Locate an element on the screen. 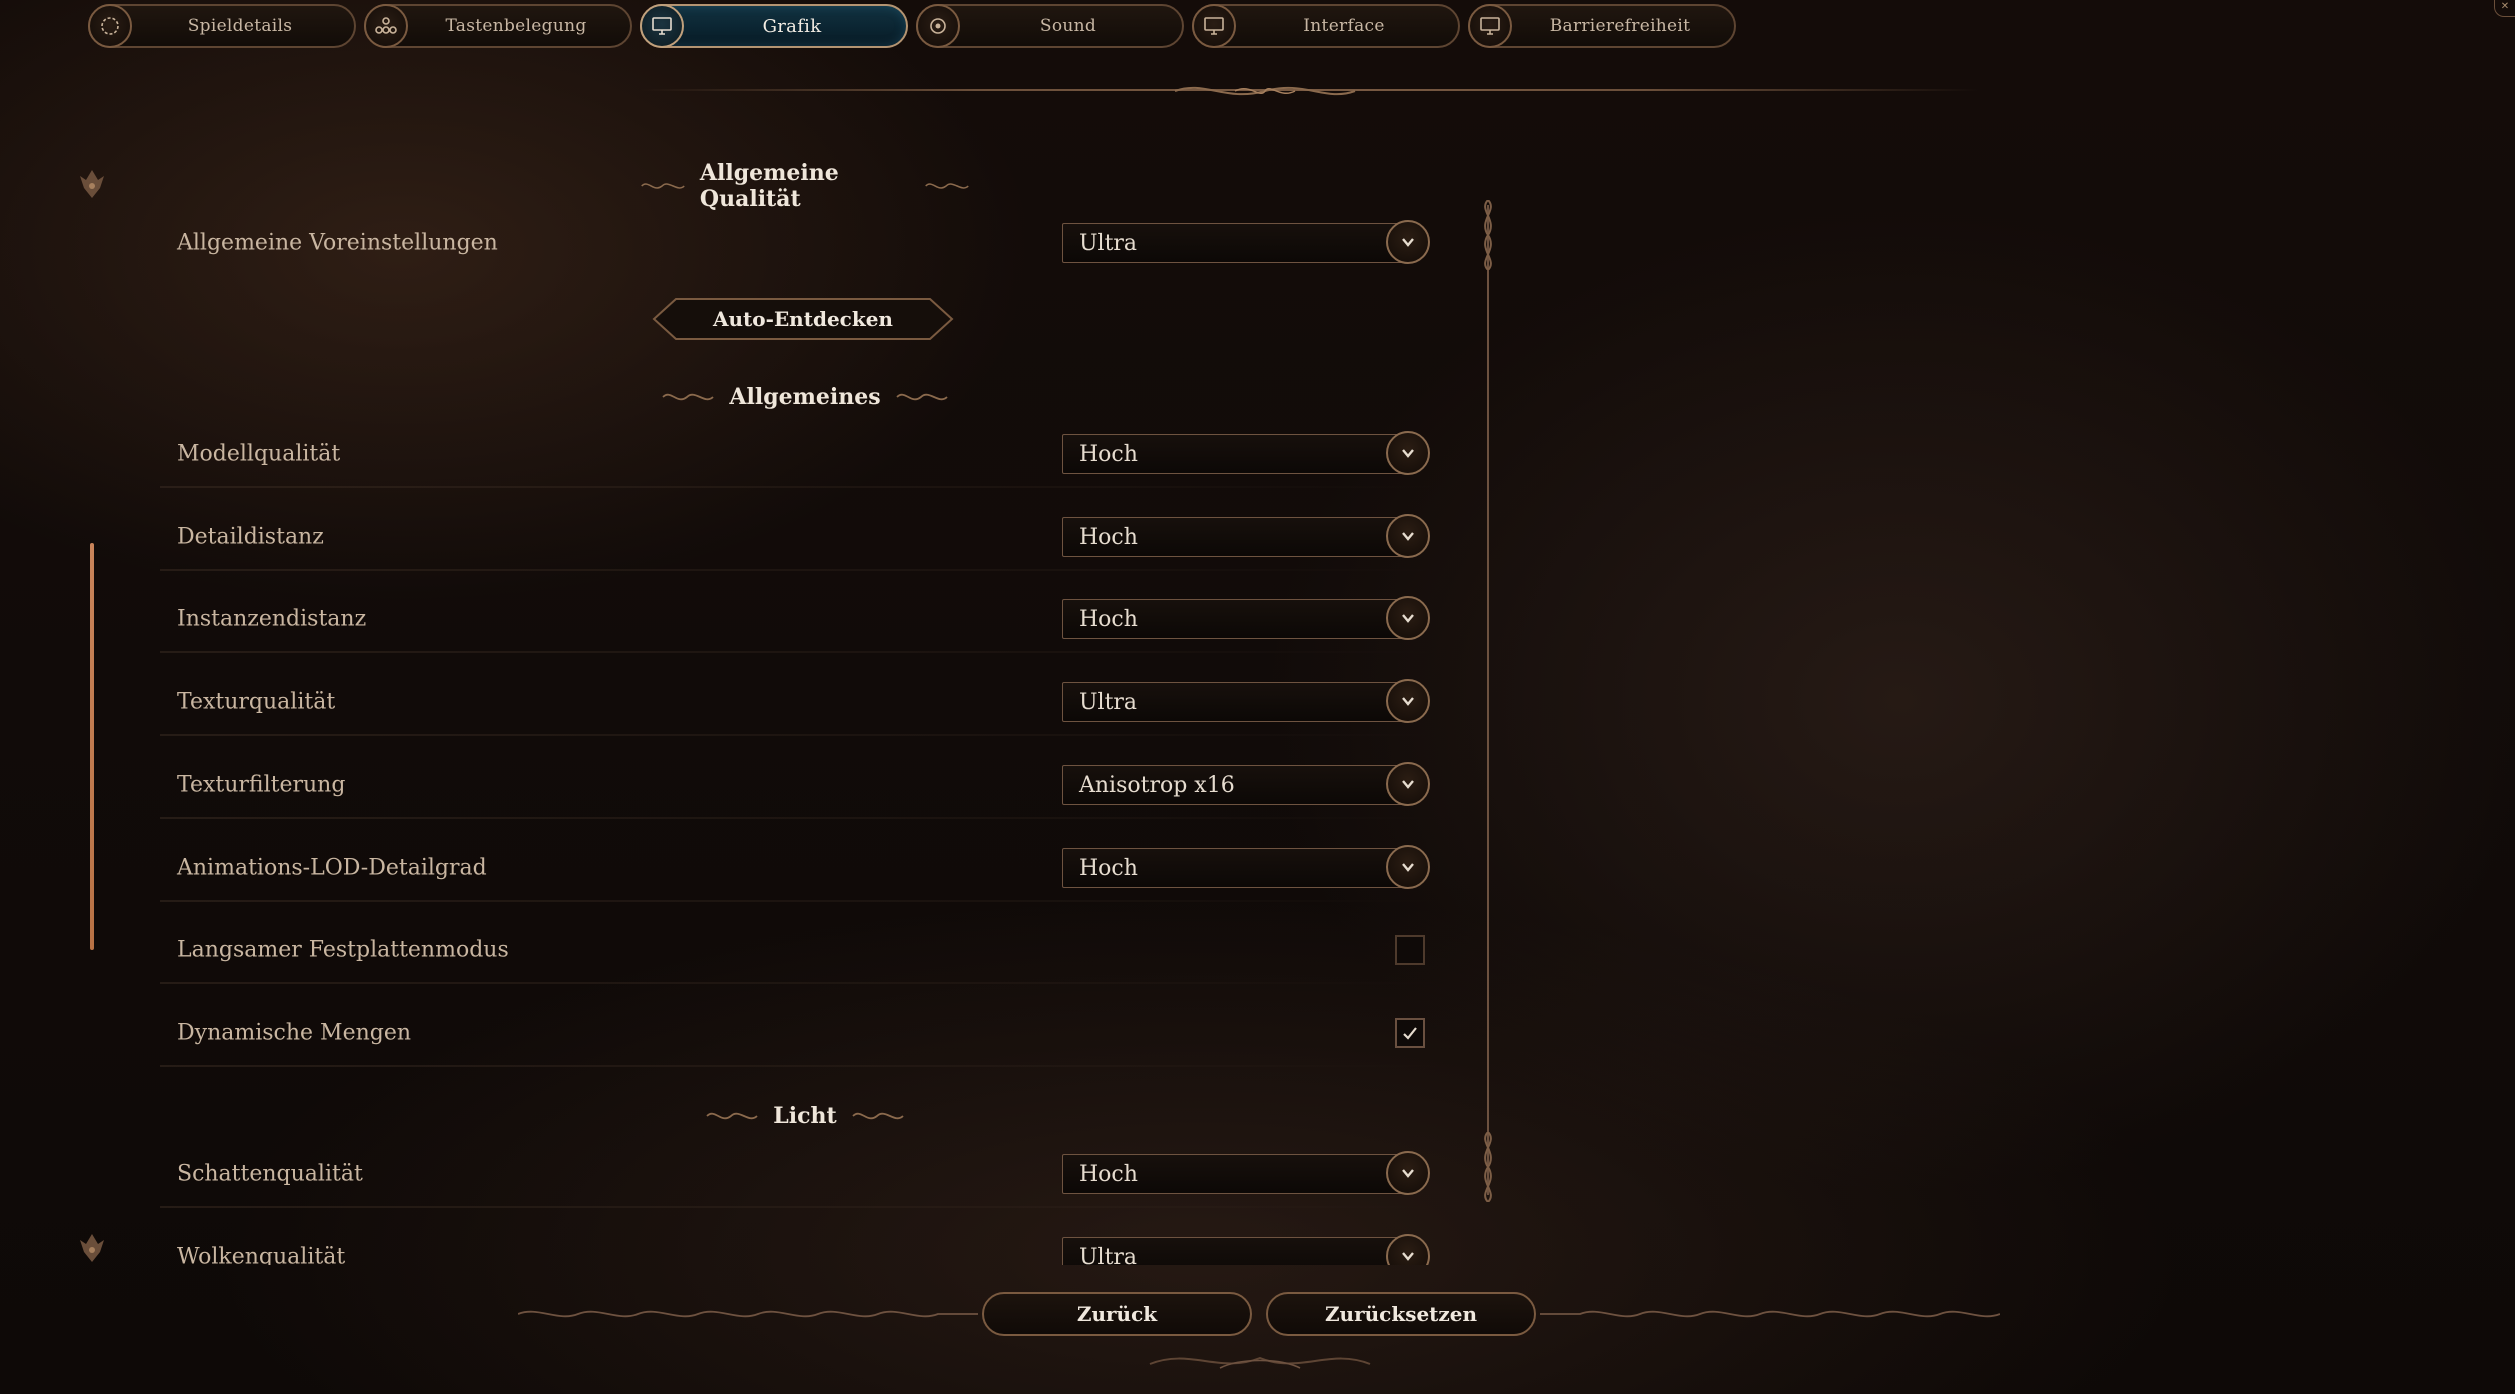  dropdown-value: Anisotrop x16 is located at coordinates (1157, 785).